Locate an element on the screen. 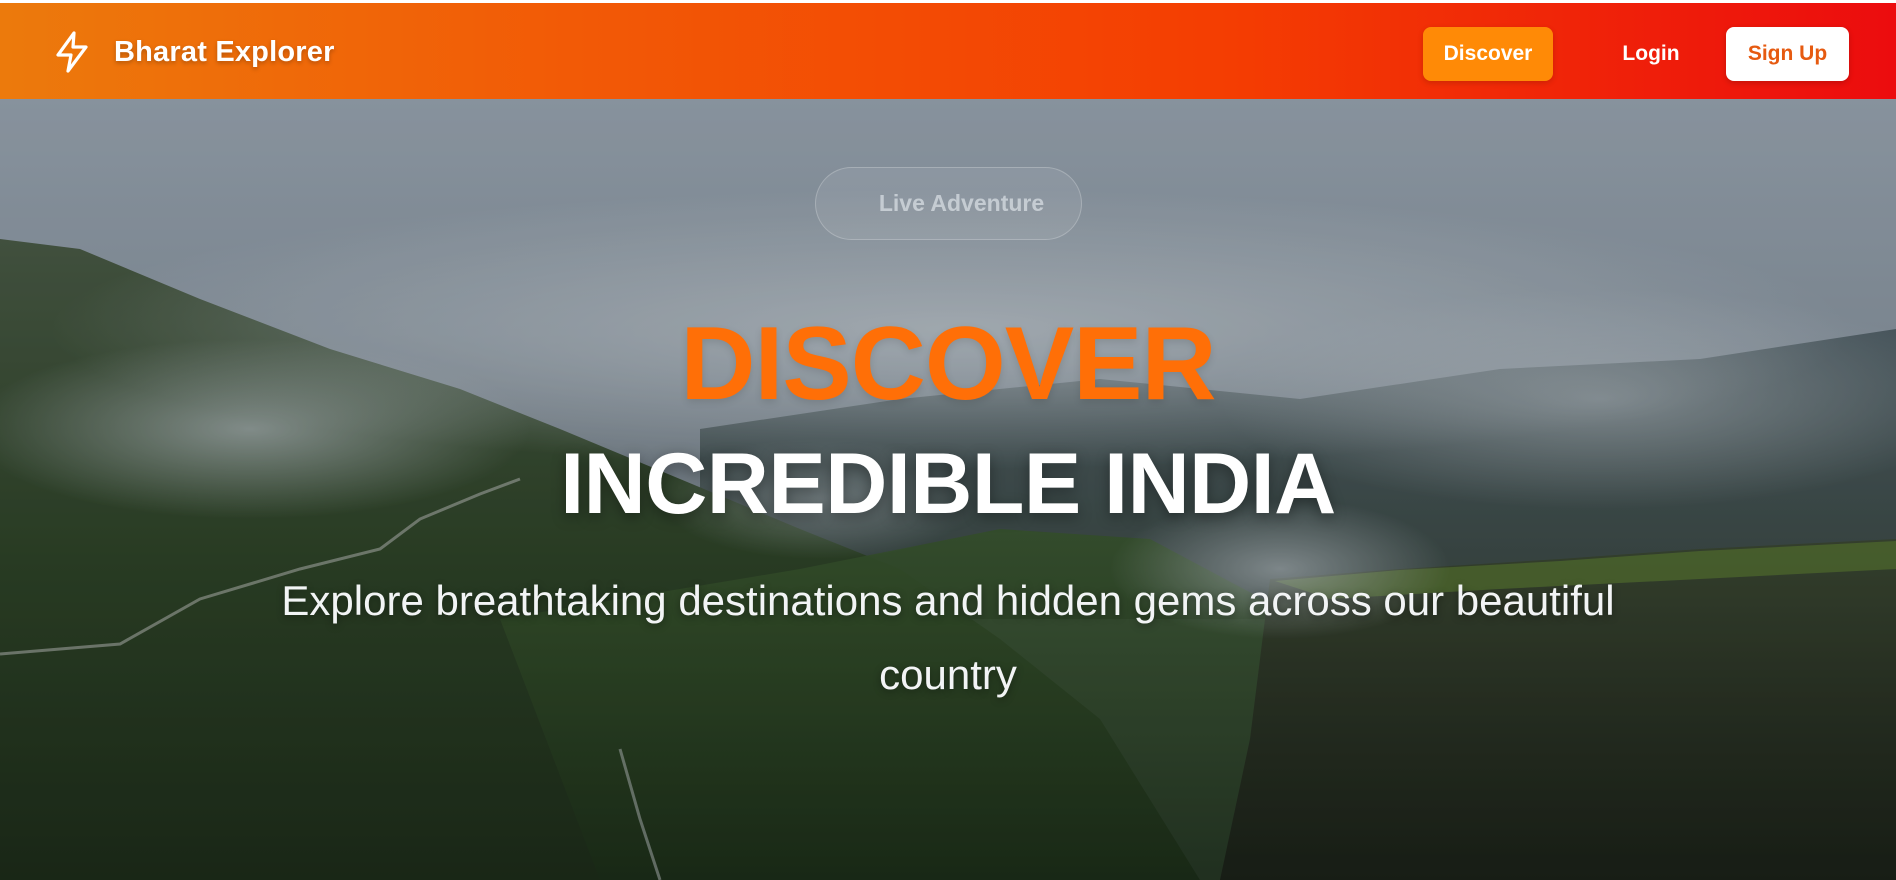 The height and width of the screenshot is (880, 1896). top-navbar: Bharat Explorer Discover Login Sign Up is located at coordinates (948, 51).